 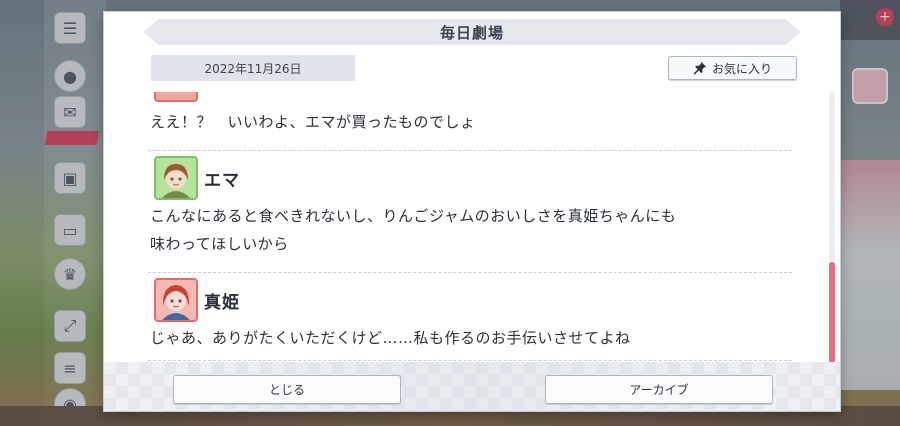 What do you see at coordinates (832, 315) in the screenshot?
I see `scrollbar-thumb` at bounding box center [832, 315].